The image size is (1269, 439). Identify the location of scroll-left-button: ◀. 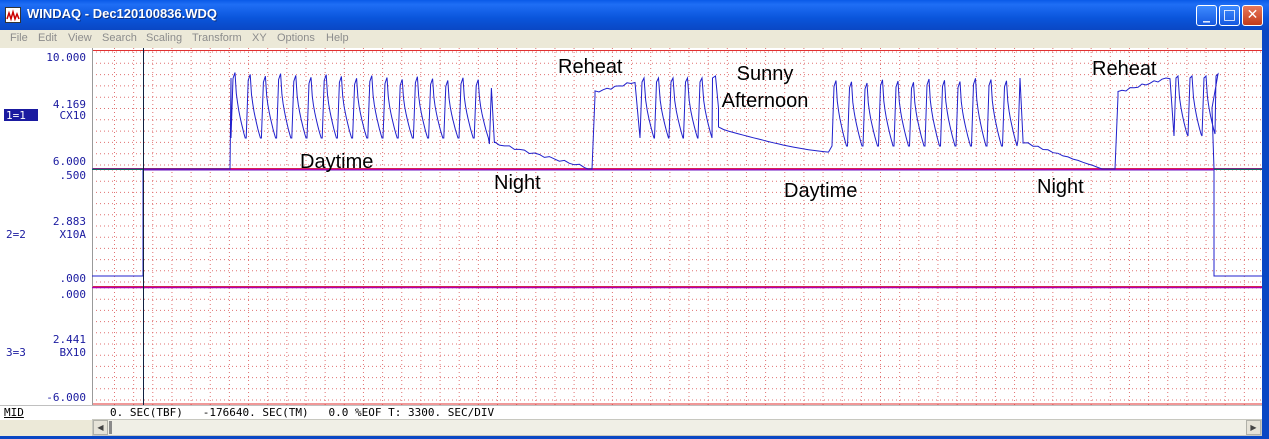
(100, 427).